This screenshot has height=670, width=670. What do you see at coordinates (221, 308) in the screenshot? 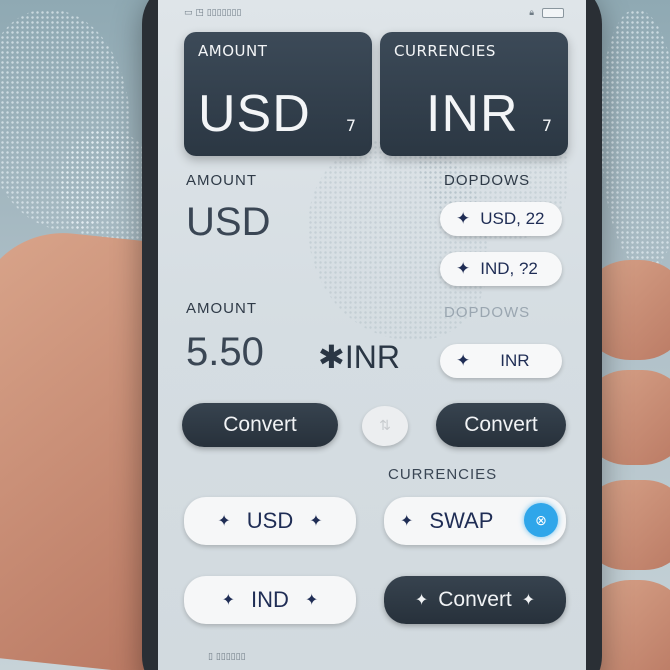
I see `amount-label-2: AMOUNT` at bounding box center [221, 308].